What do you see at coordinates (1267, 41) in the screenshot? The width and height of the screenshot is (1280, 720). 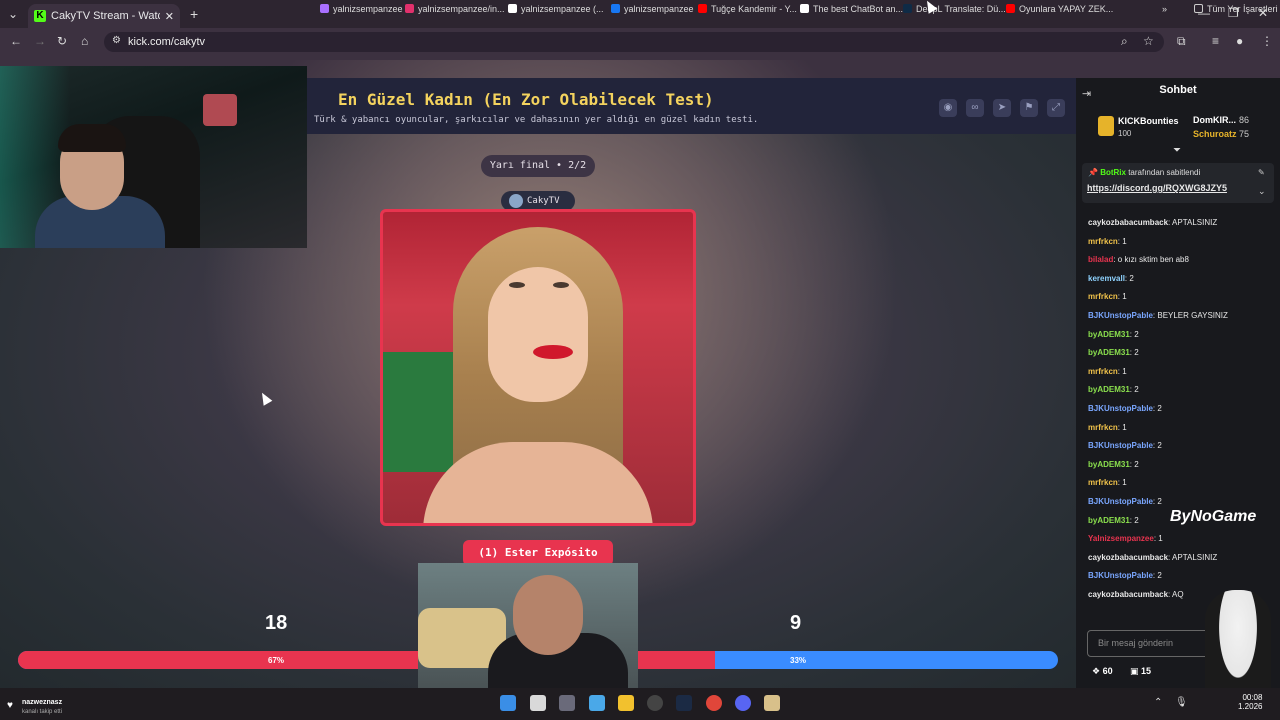 I see `menu-icon: ⋮` at bounding box center [1267, 41].